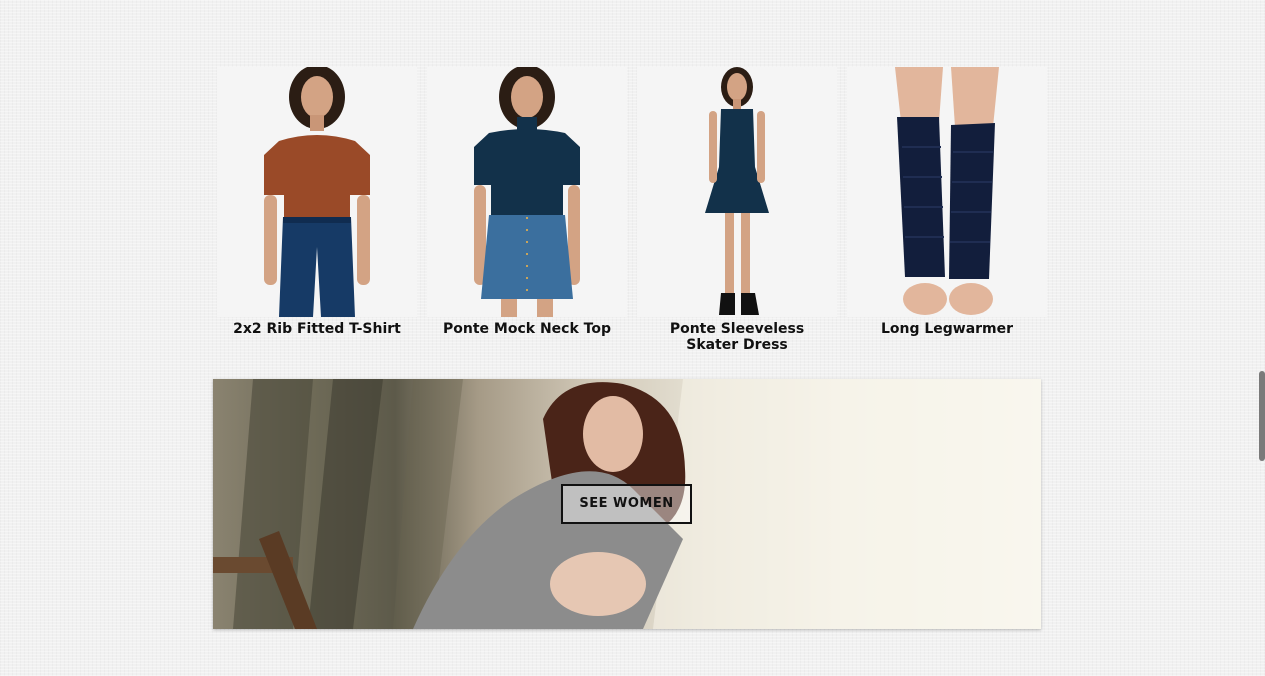 This screenshot has width=1265, height=676. I want to click on model-navy-top-denim-skirt-icon, so click(527, 192).